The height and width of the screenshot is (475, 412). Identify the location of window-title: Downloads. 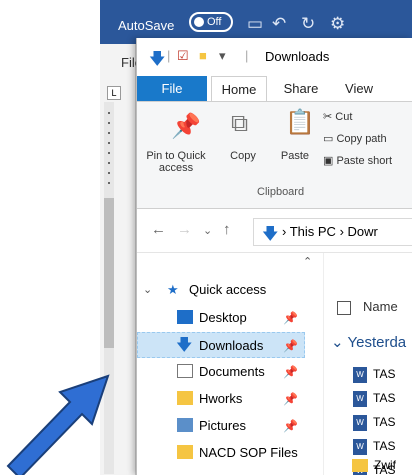
(297, 56).